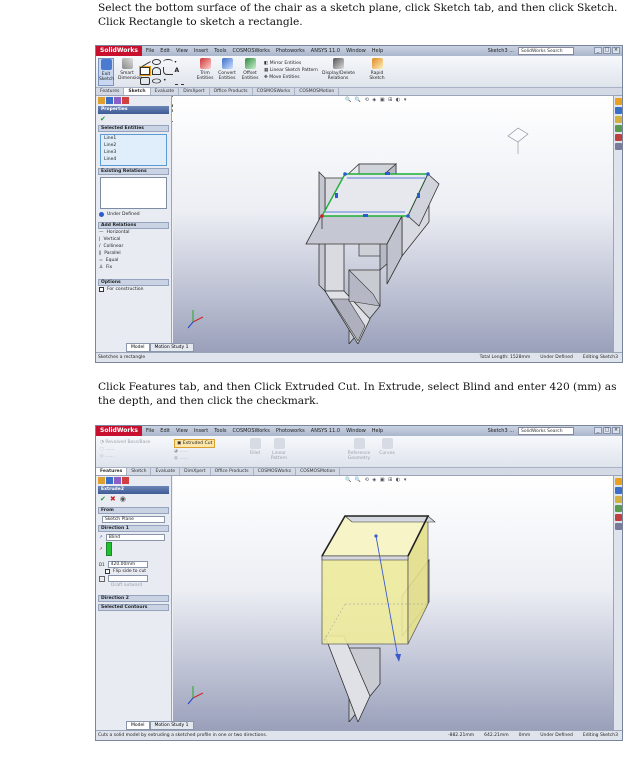 Image resolution: width=624 pixels, height=757 pixels. Describe the element at coordinates (109, 480) in the screenshot. I see `property-manager-icon` at that location.